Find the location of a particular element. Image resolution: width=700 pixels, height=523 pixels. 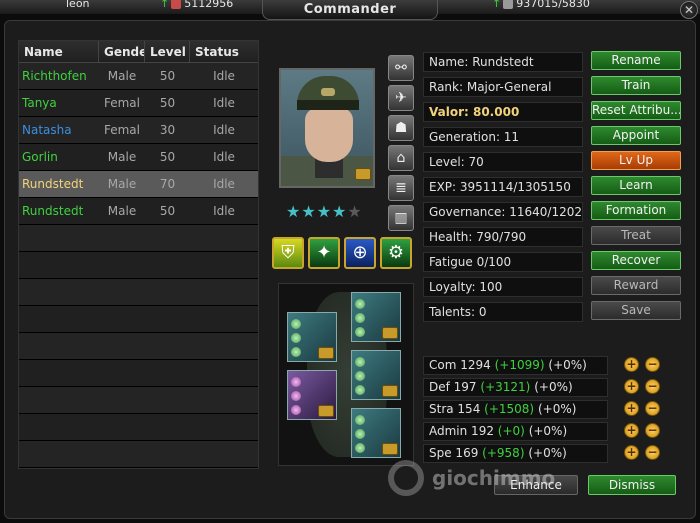

treat-button: Treat is located at coordinates (636, 235).